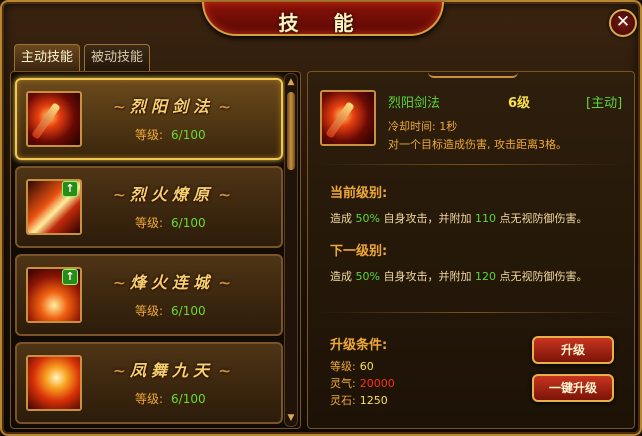 The image size is (642, 436). Describe the element at coordinates (362, 383) in the screenshot. I see `req-spirit: 灵气: 20000` at that location.